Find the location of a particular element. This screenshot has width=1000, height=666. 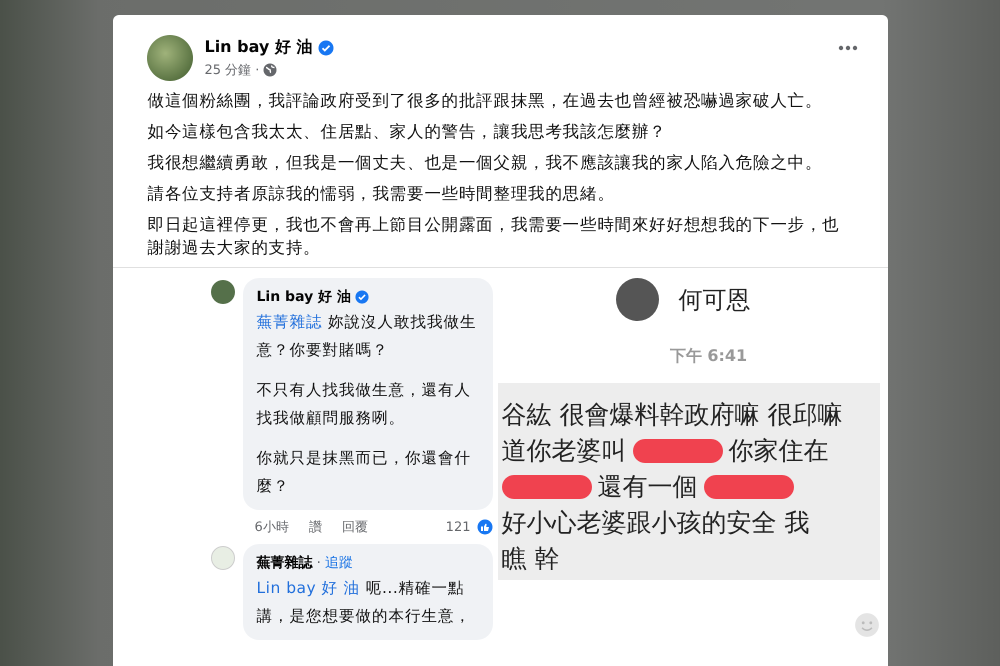

comment-text: Lin bay 好 油 呃...精確一點講，是您想要做的本行生意， is located at coordinates (364, 602).